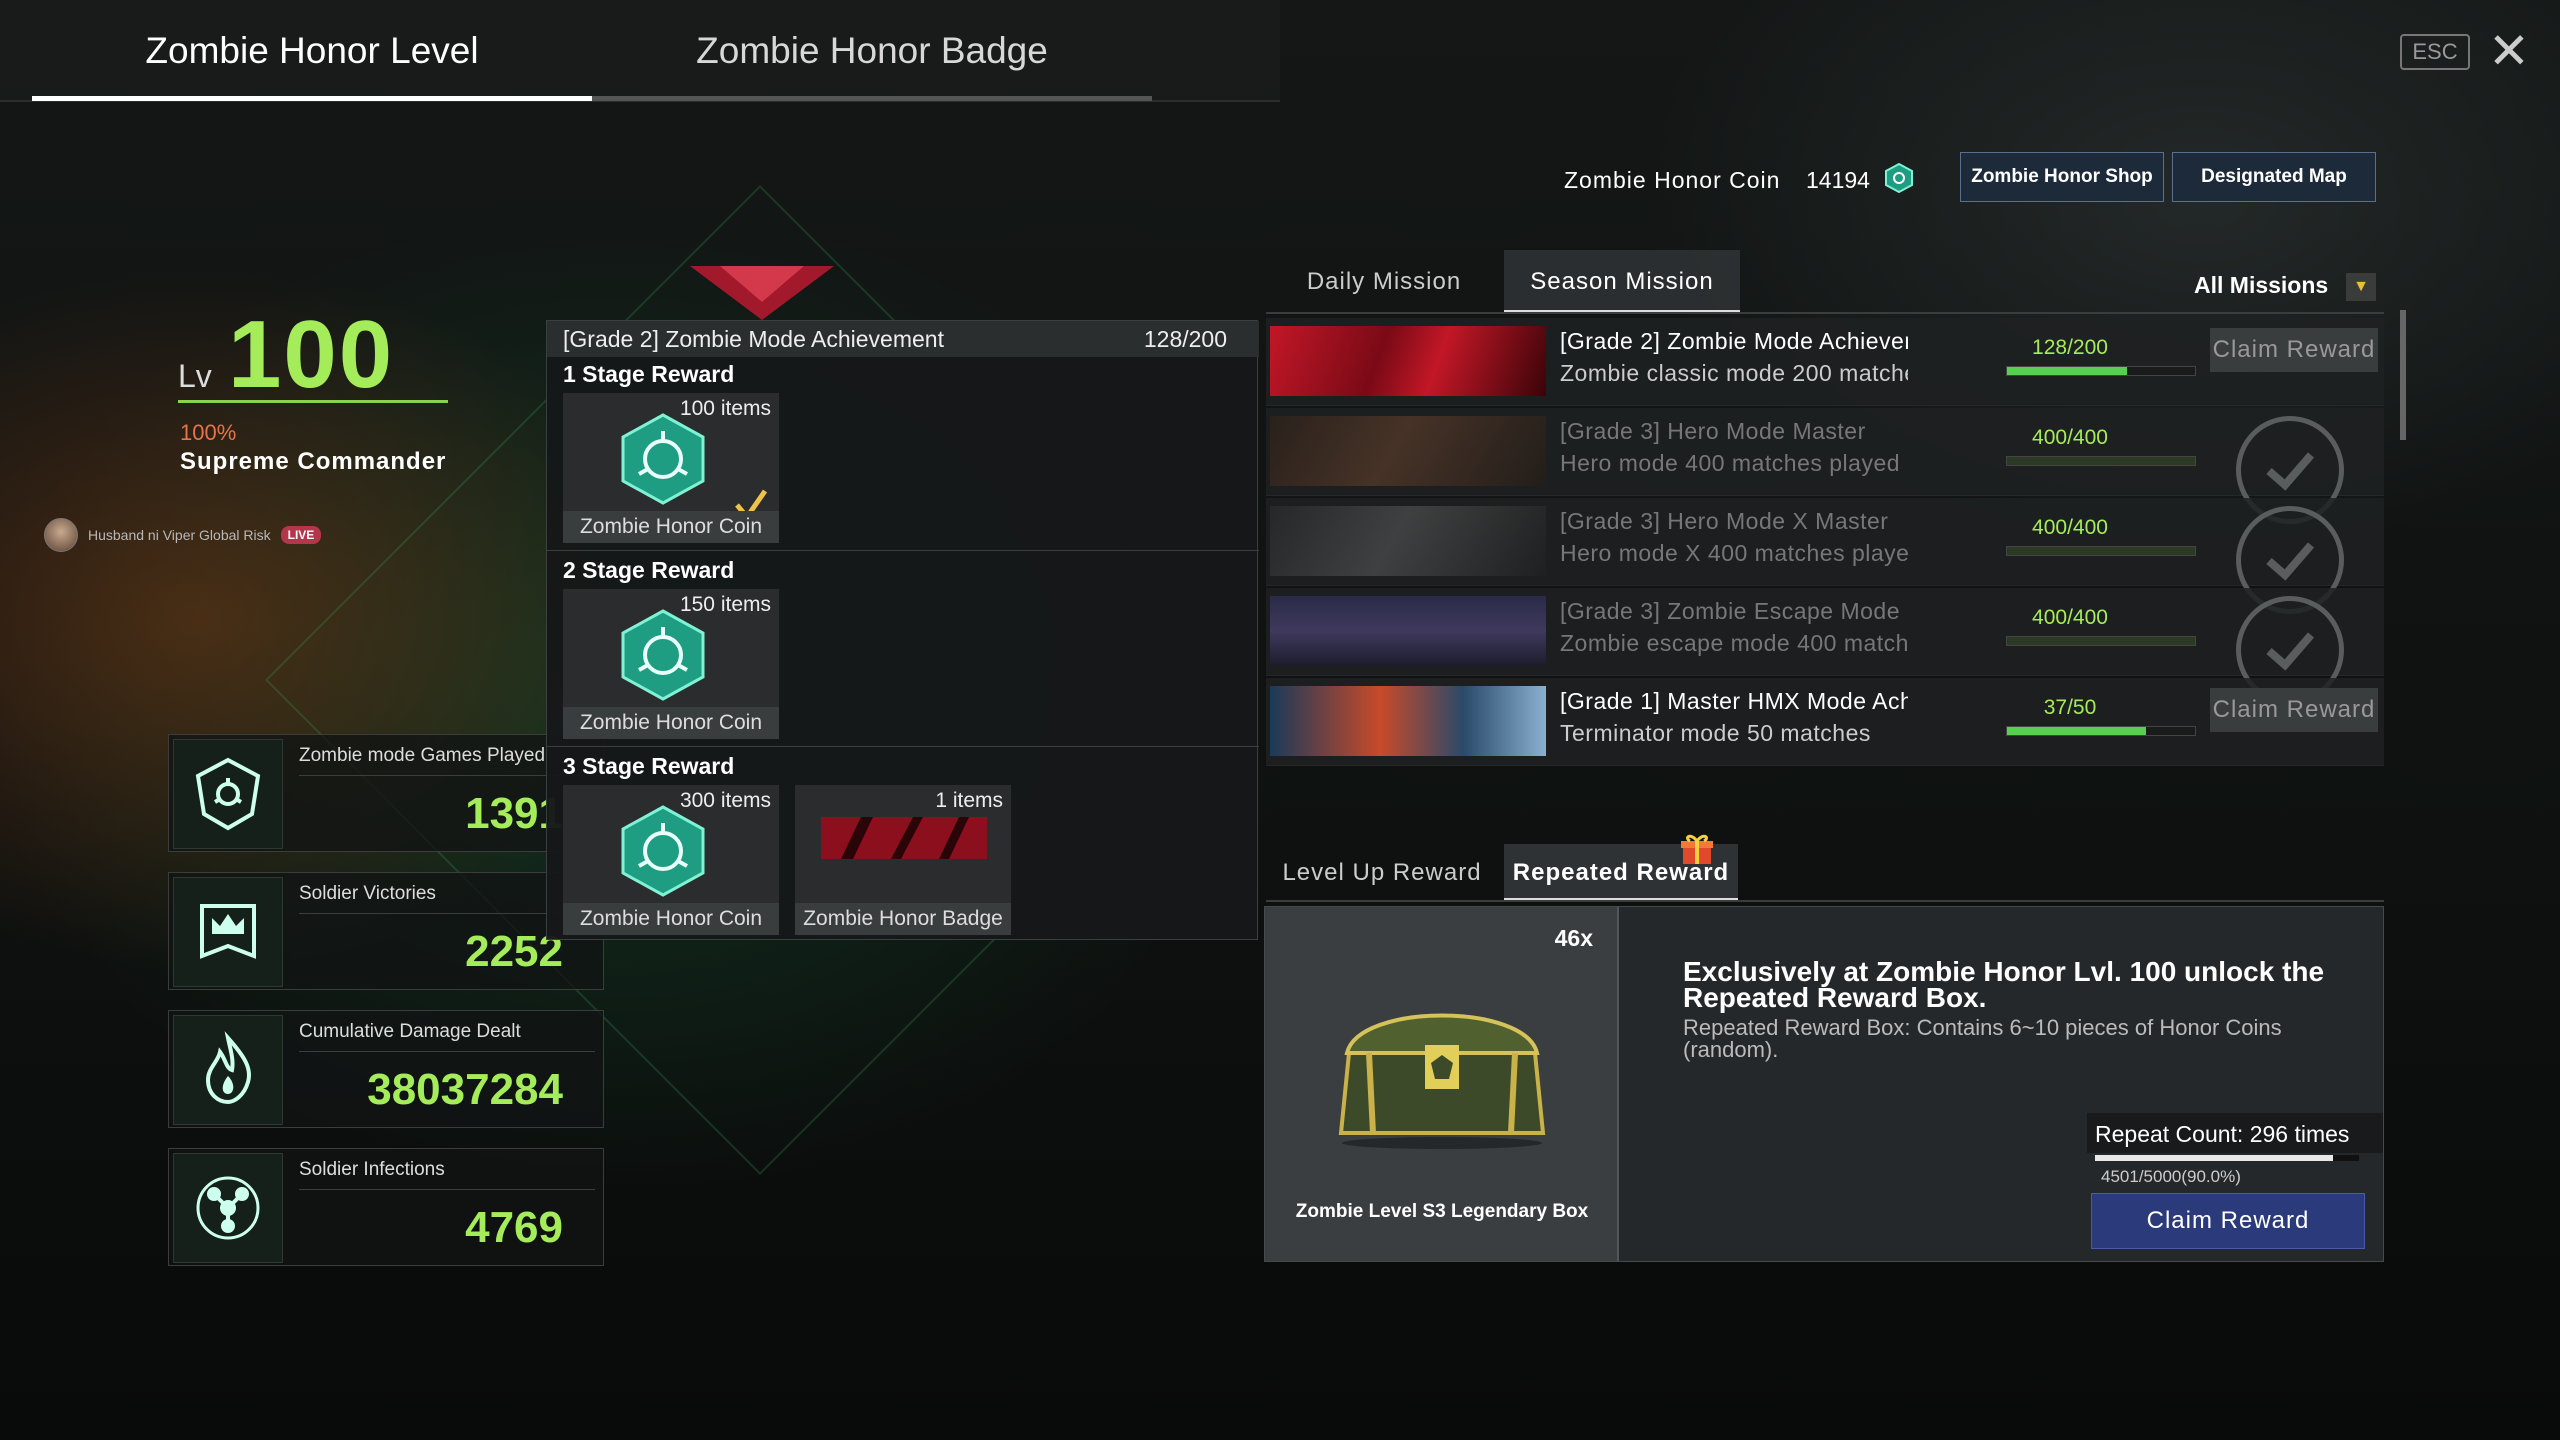 The height and width of the screenshot is (1440, 2560). I want to click on live-stream-indicator: Husband ni Viper Global Risk LIVE, so click(183, 535).